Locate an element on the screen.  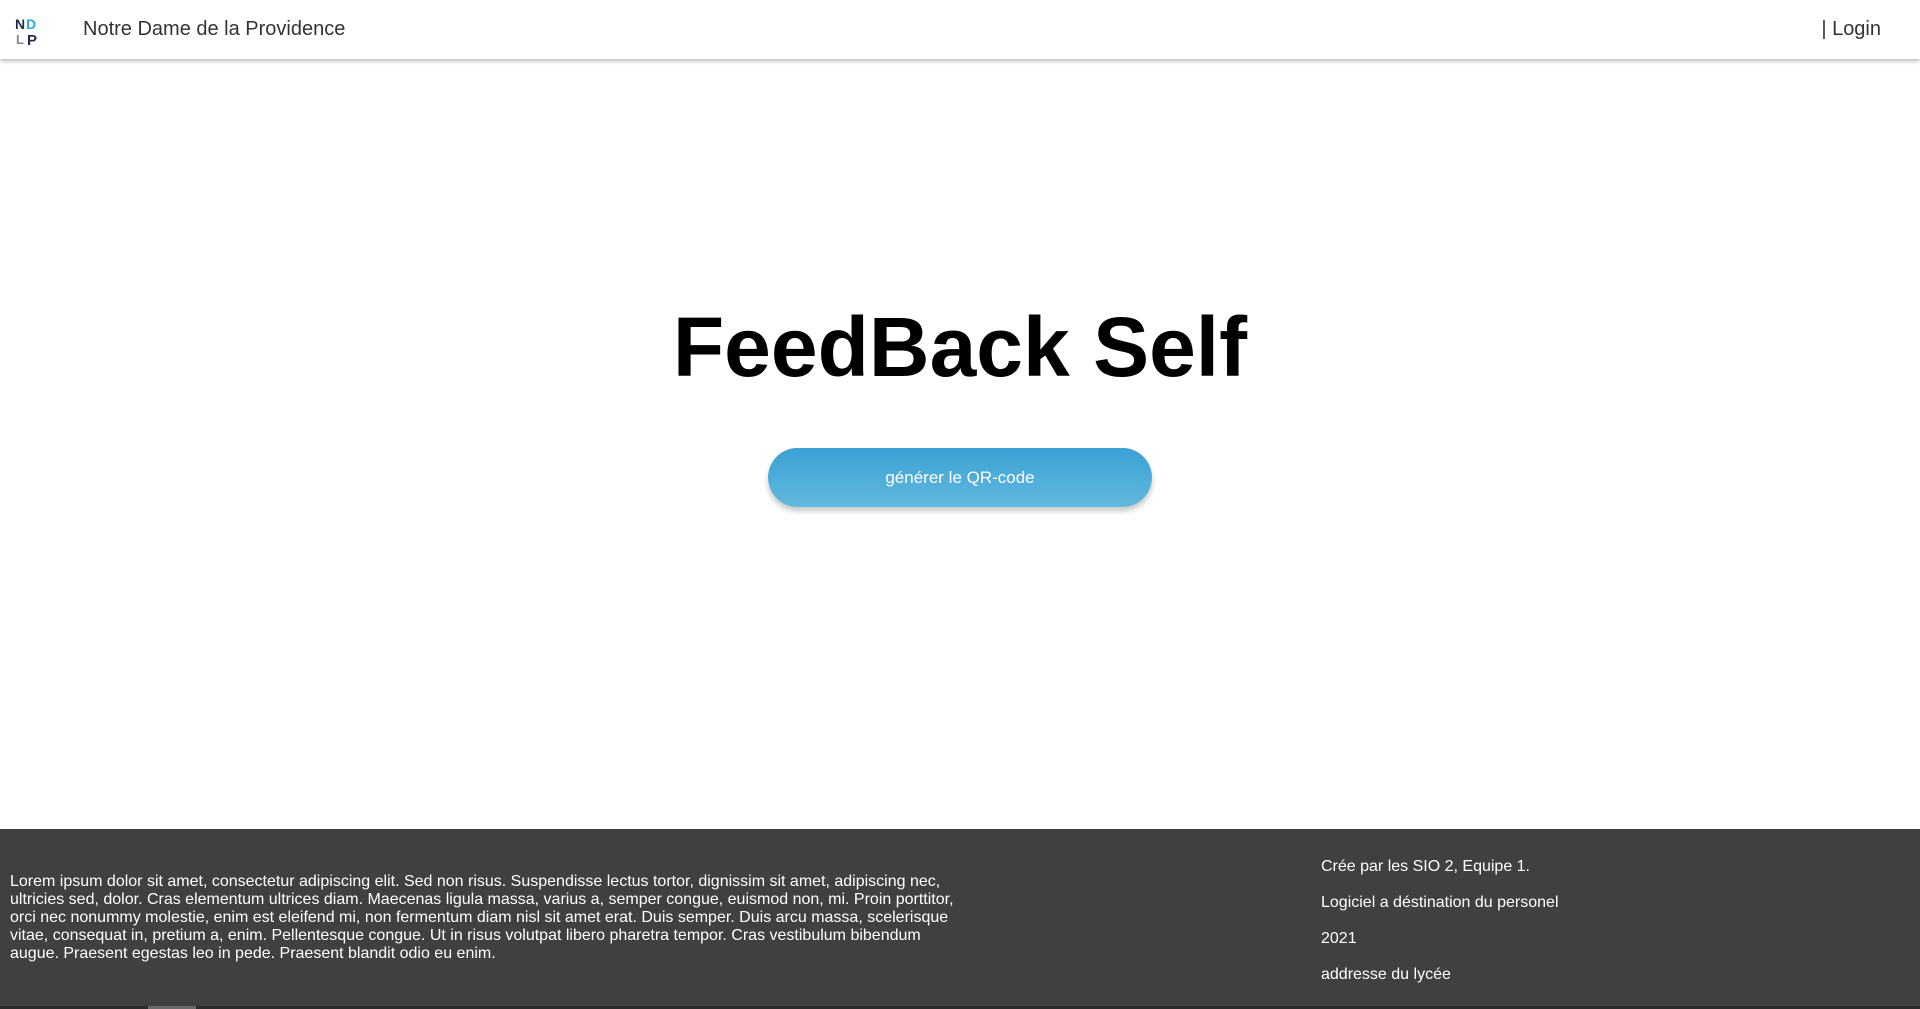
school-logo-icon: N D L P is located at coordinates (33, 31).